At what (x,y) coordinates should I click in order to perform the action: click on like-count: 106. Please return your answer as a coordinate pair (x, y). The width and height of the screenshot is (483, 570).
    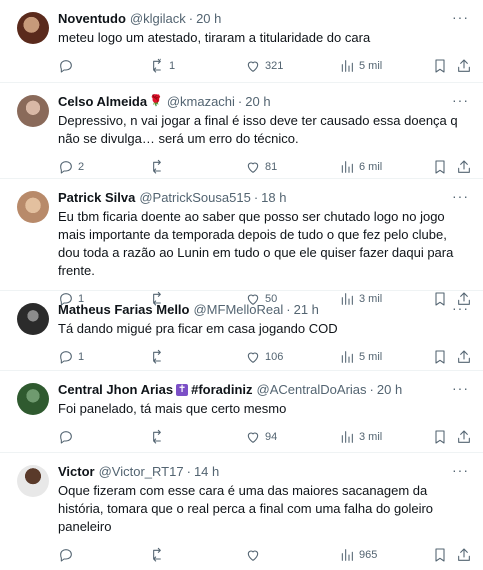
    Looking at the image, I should click on (274, 357).